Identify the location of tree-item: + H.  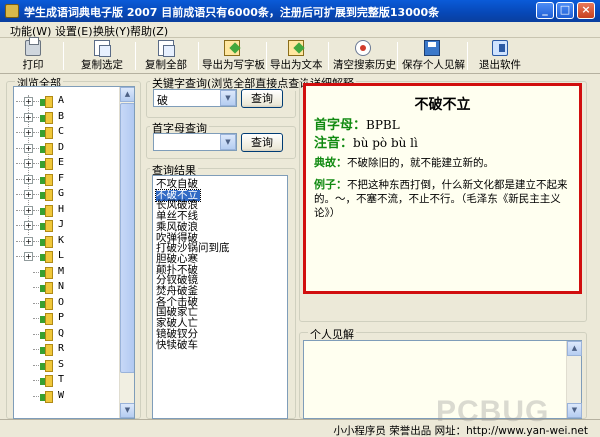
(67, 210).